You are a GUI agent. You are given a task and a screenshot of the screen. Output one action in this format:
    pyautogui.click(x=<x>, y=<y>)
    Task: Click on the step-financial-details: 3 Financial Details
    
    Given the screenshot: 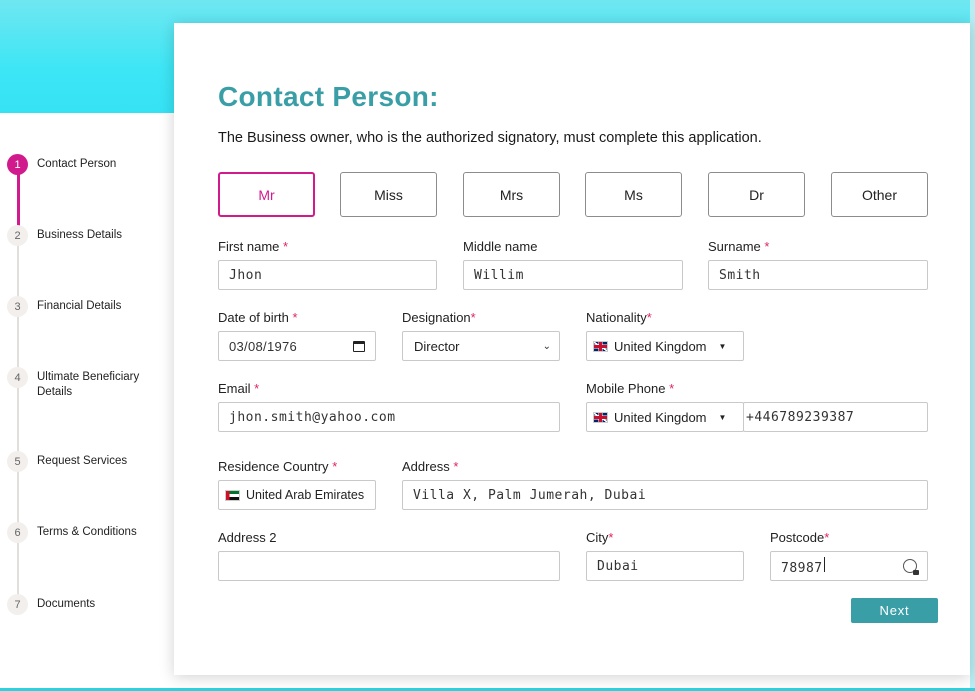 What is the action you would take?
    pyautogui.click(x=81, y=311)
    